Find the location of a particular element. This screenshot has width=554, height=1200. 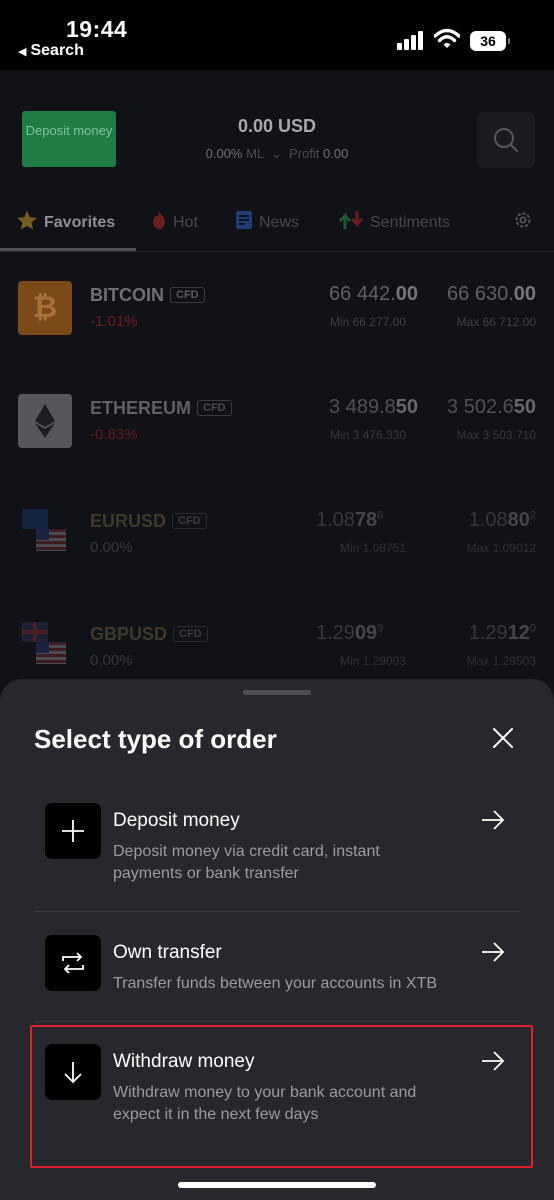

tab-label: Sentiments is located at coordinates (410, 222).